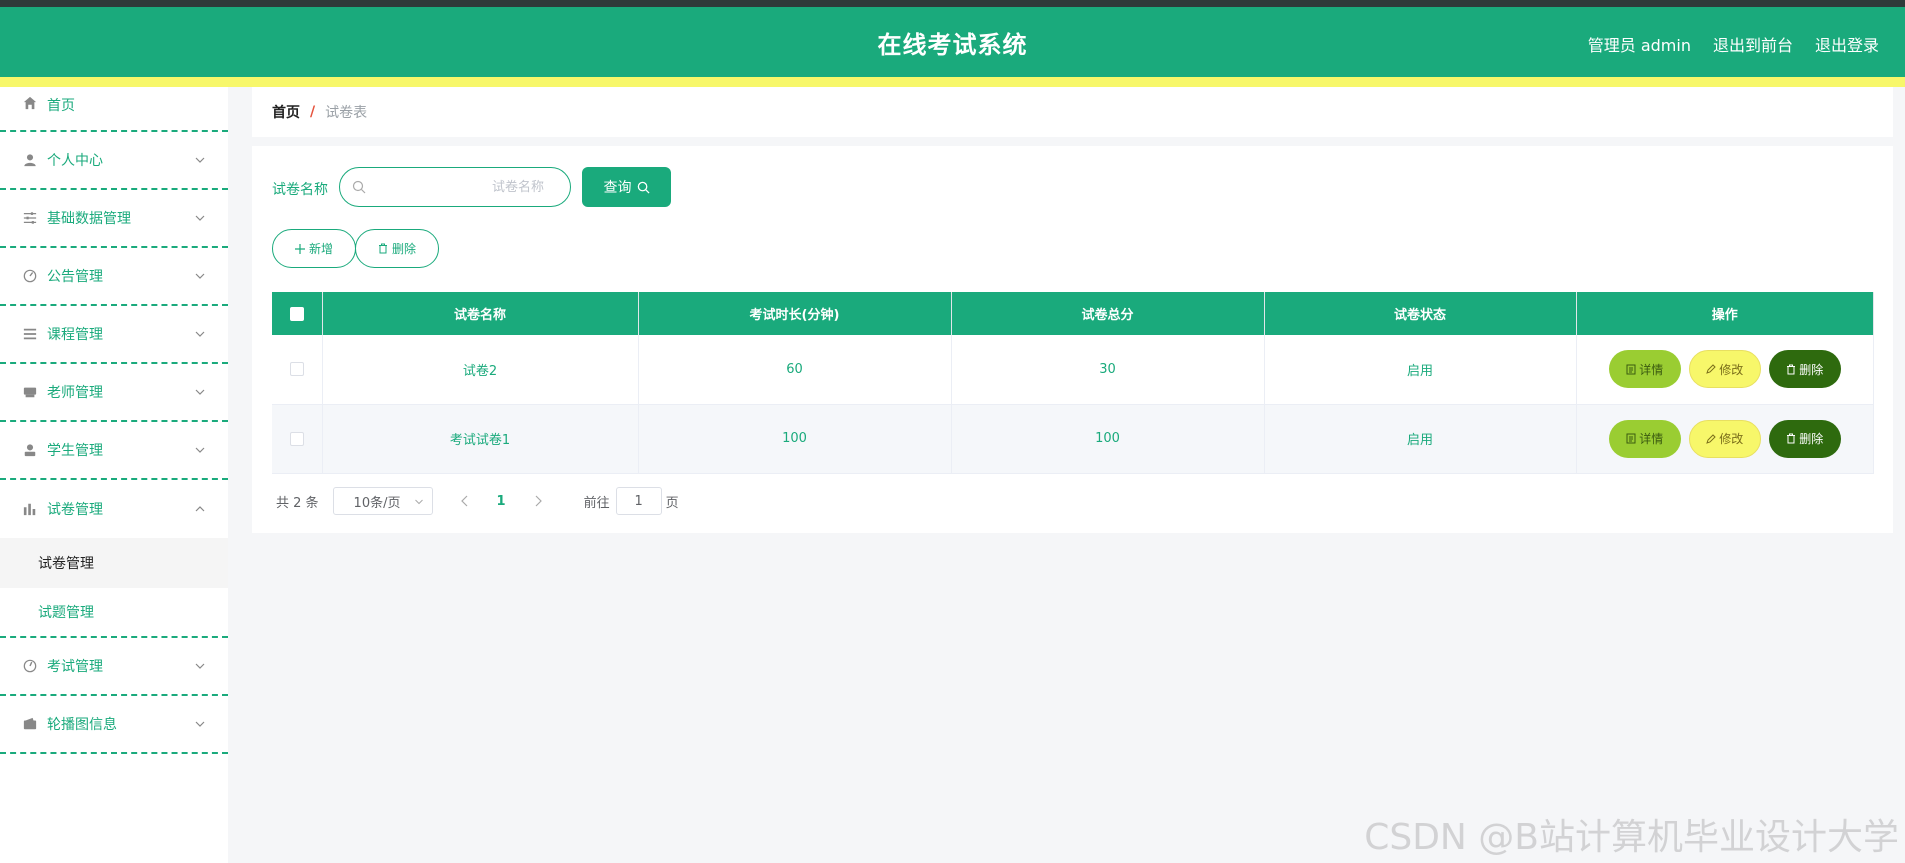 The height and width of the screenshot is (863, 1905). Describe the element at coordinates (403, 249) in the screenshot. I see `batch-delete-label: 删除` at that location.